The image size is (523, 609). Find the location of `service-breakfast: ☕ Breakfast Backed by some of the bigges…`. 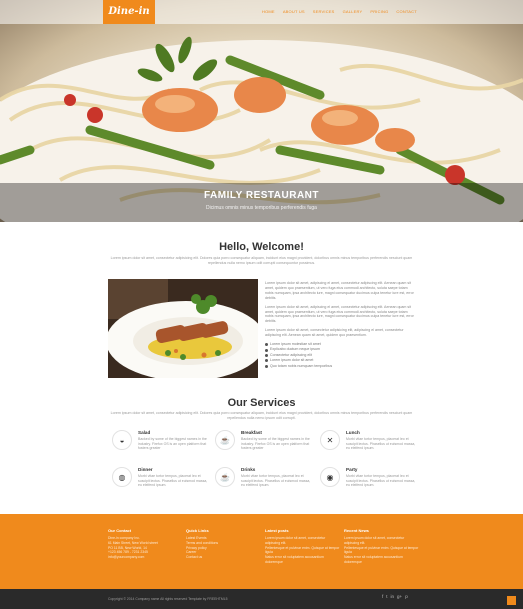

service-breakfast: ☕ Breakfast Backed by some of the bigges… is located at coordinates (264, 450).